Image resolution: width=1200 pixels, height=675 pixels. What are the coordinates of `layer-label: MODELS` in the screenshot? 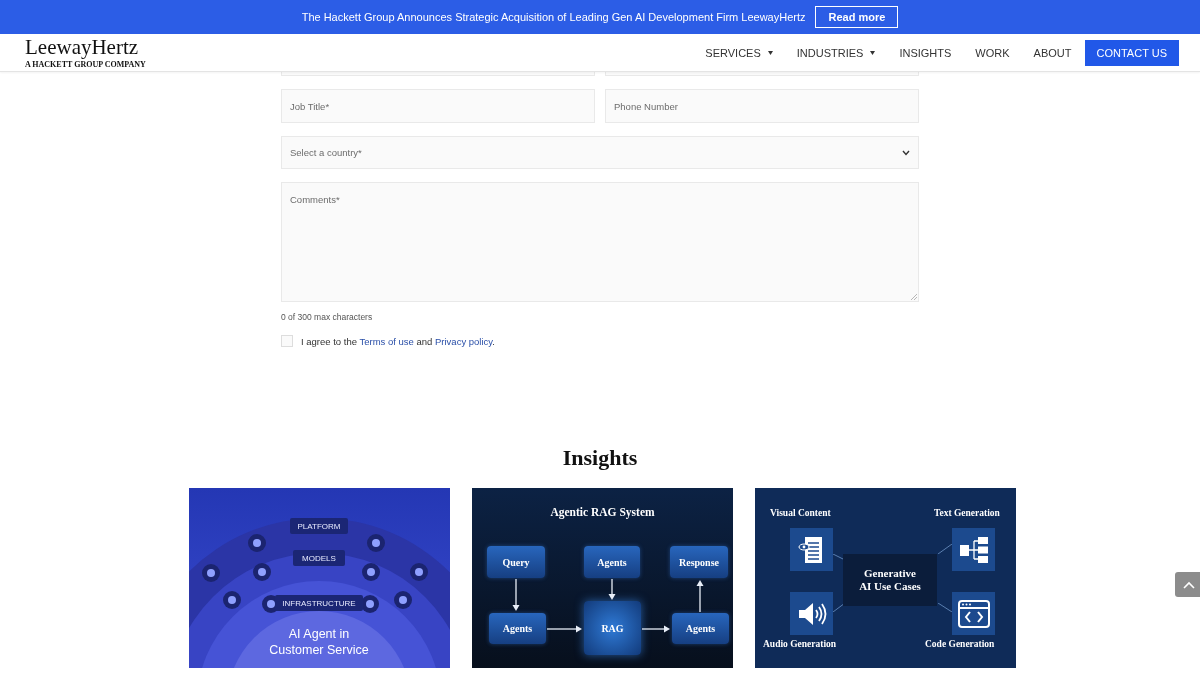 It's located at (319, 558).